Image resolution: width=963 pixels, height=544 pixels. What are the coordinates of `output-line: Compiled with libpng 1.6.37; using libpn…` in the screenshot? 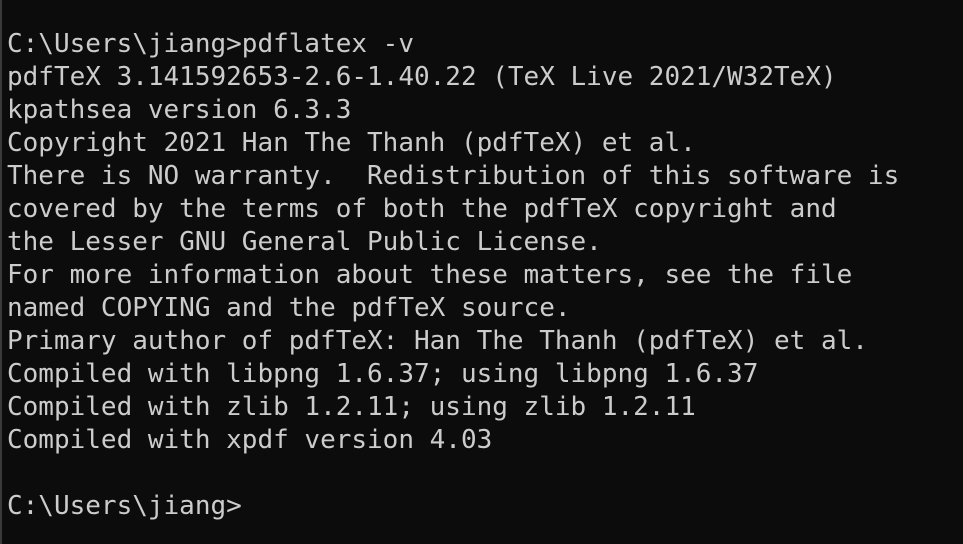 It's located at (383, 374).